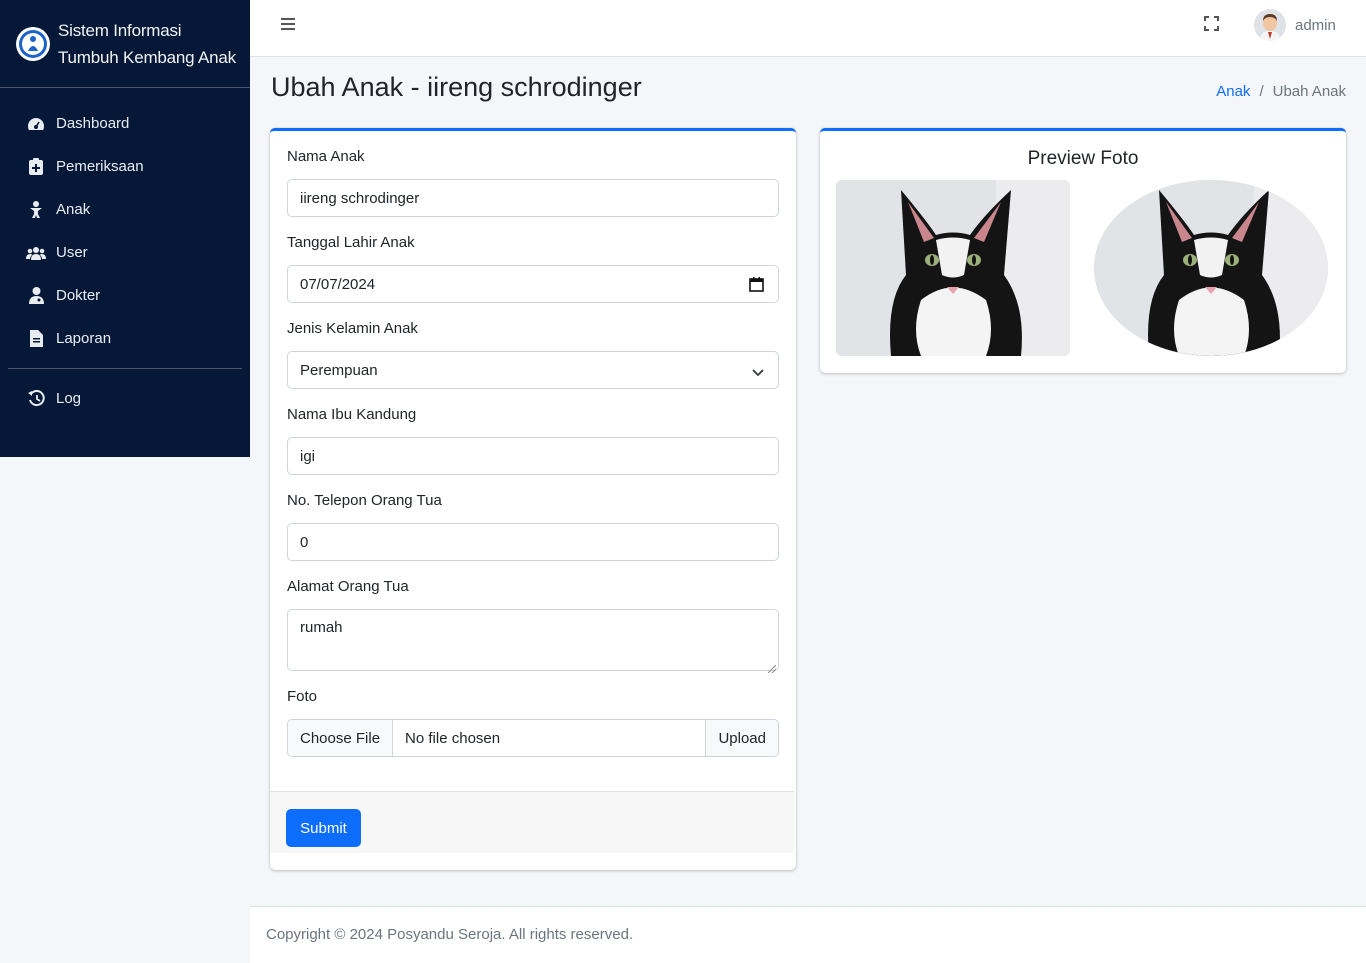 Image resolution: width=1366 pixels, height=963 pixels. What do you see at coordinates (1233, 91) in the screenshot?
I see `breadcrumb-link-anak: Anak` at bounding box center [1233, 91].